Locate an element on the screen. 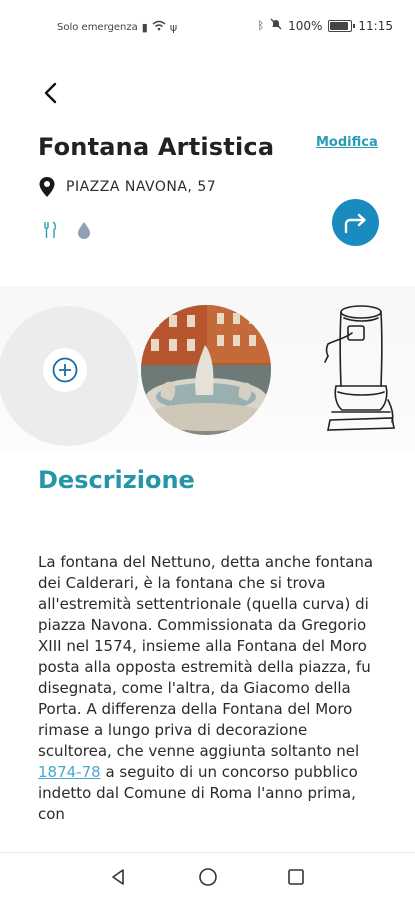 This screenshot has width=415, height=901. mute-icon is located at coordinates (276, 25).